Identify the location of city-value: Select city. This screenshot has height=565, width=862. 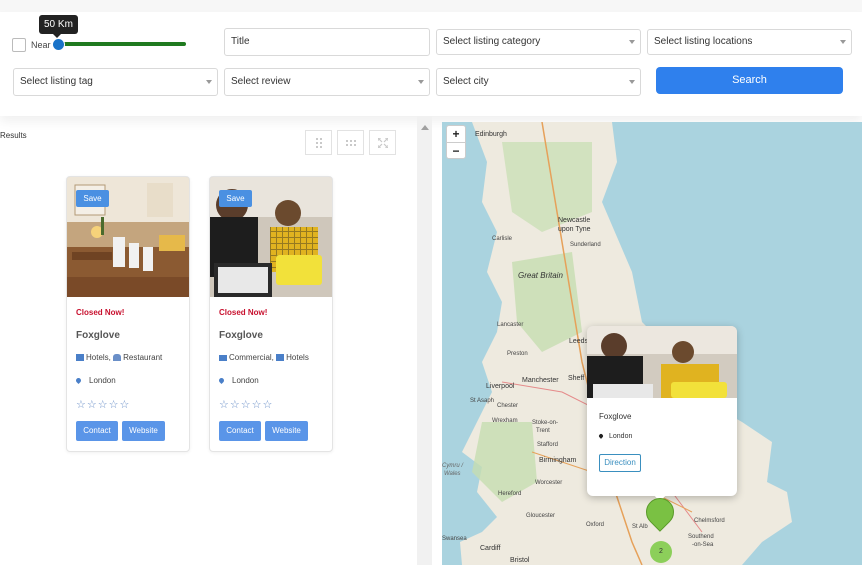
(466, 81).